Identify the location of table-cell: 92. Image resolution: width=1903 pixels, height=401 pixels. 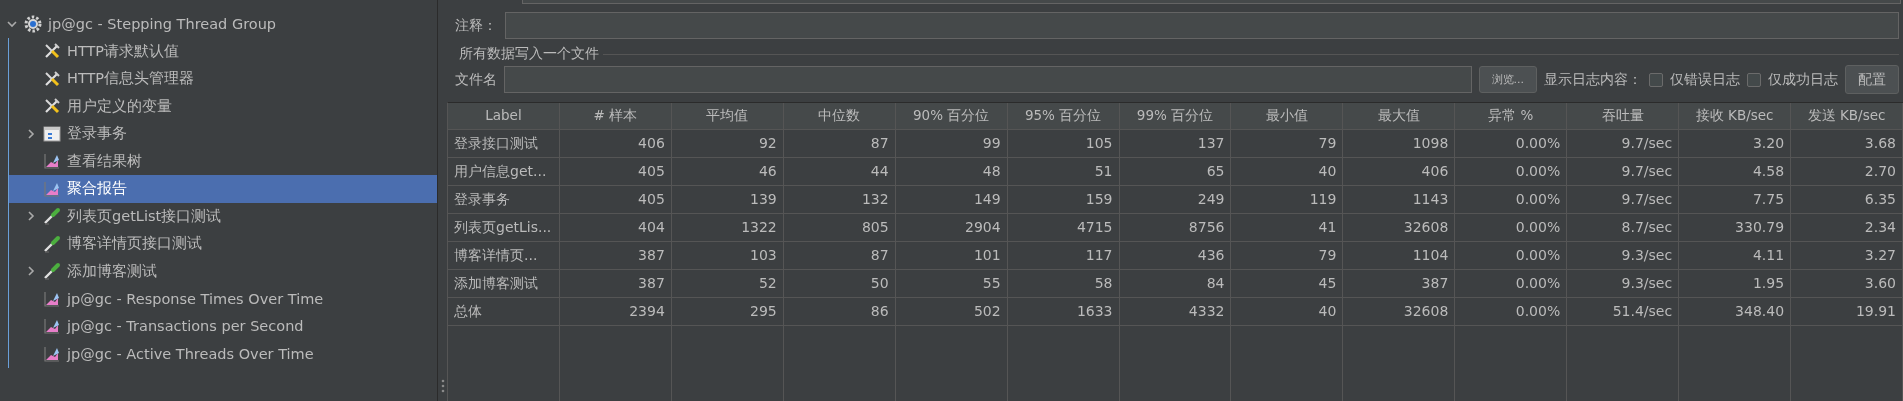
(727, 144).